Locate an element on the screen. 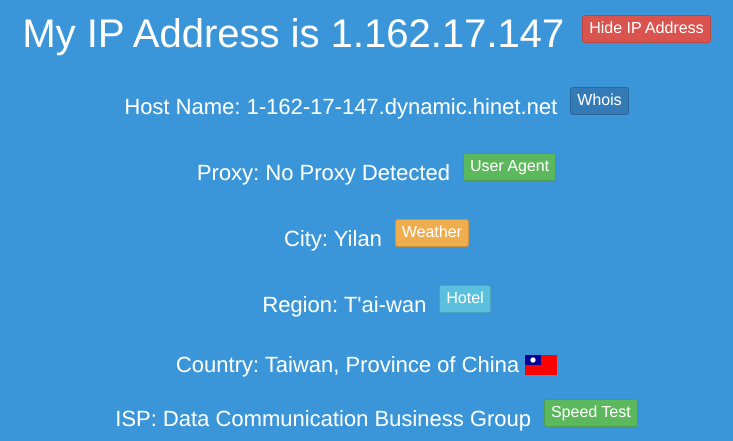 This screenshot has width=733, height=441. page-heading: My IP Address is 1.162.17.147 is located at coordinates (293, 34).